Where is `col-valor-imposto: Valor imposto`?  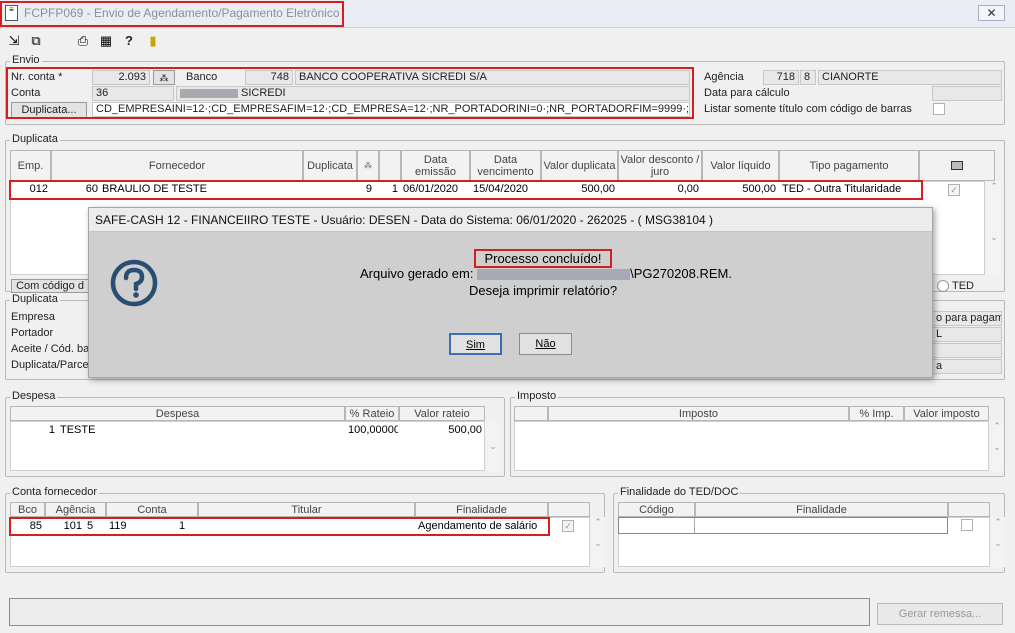 col-valor-imposto: Valor imposto is located at coordinates (946, 413).